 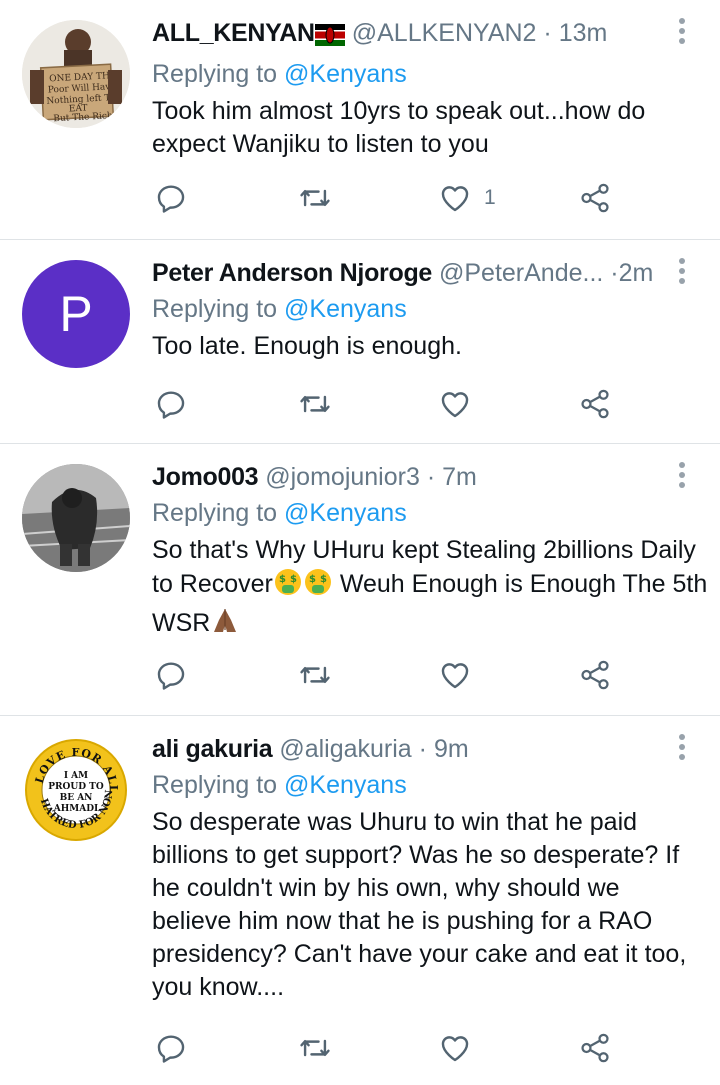 What do you see at coordinates (459, 477) in the screenshot?
I see `timestamp: 7m` at bounding box center [459, 477].